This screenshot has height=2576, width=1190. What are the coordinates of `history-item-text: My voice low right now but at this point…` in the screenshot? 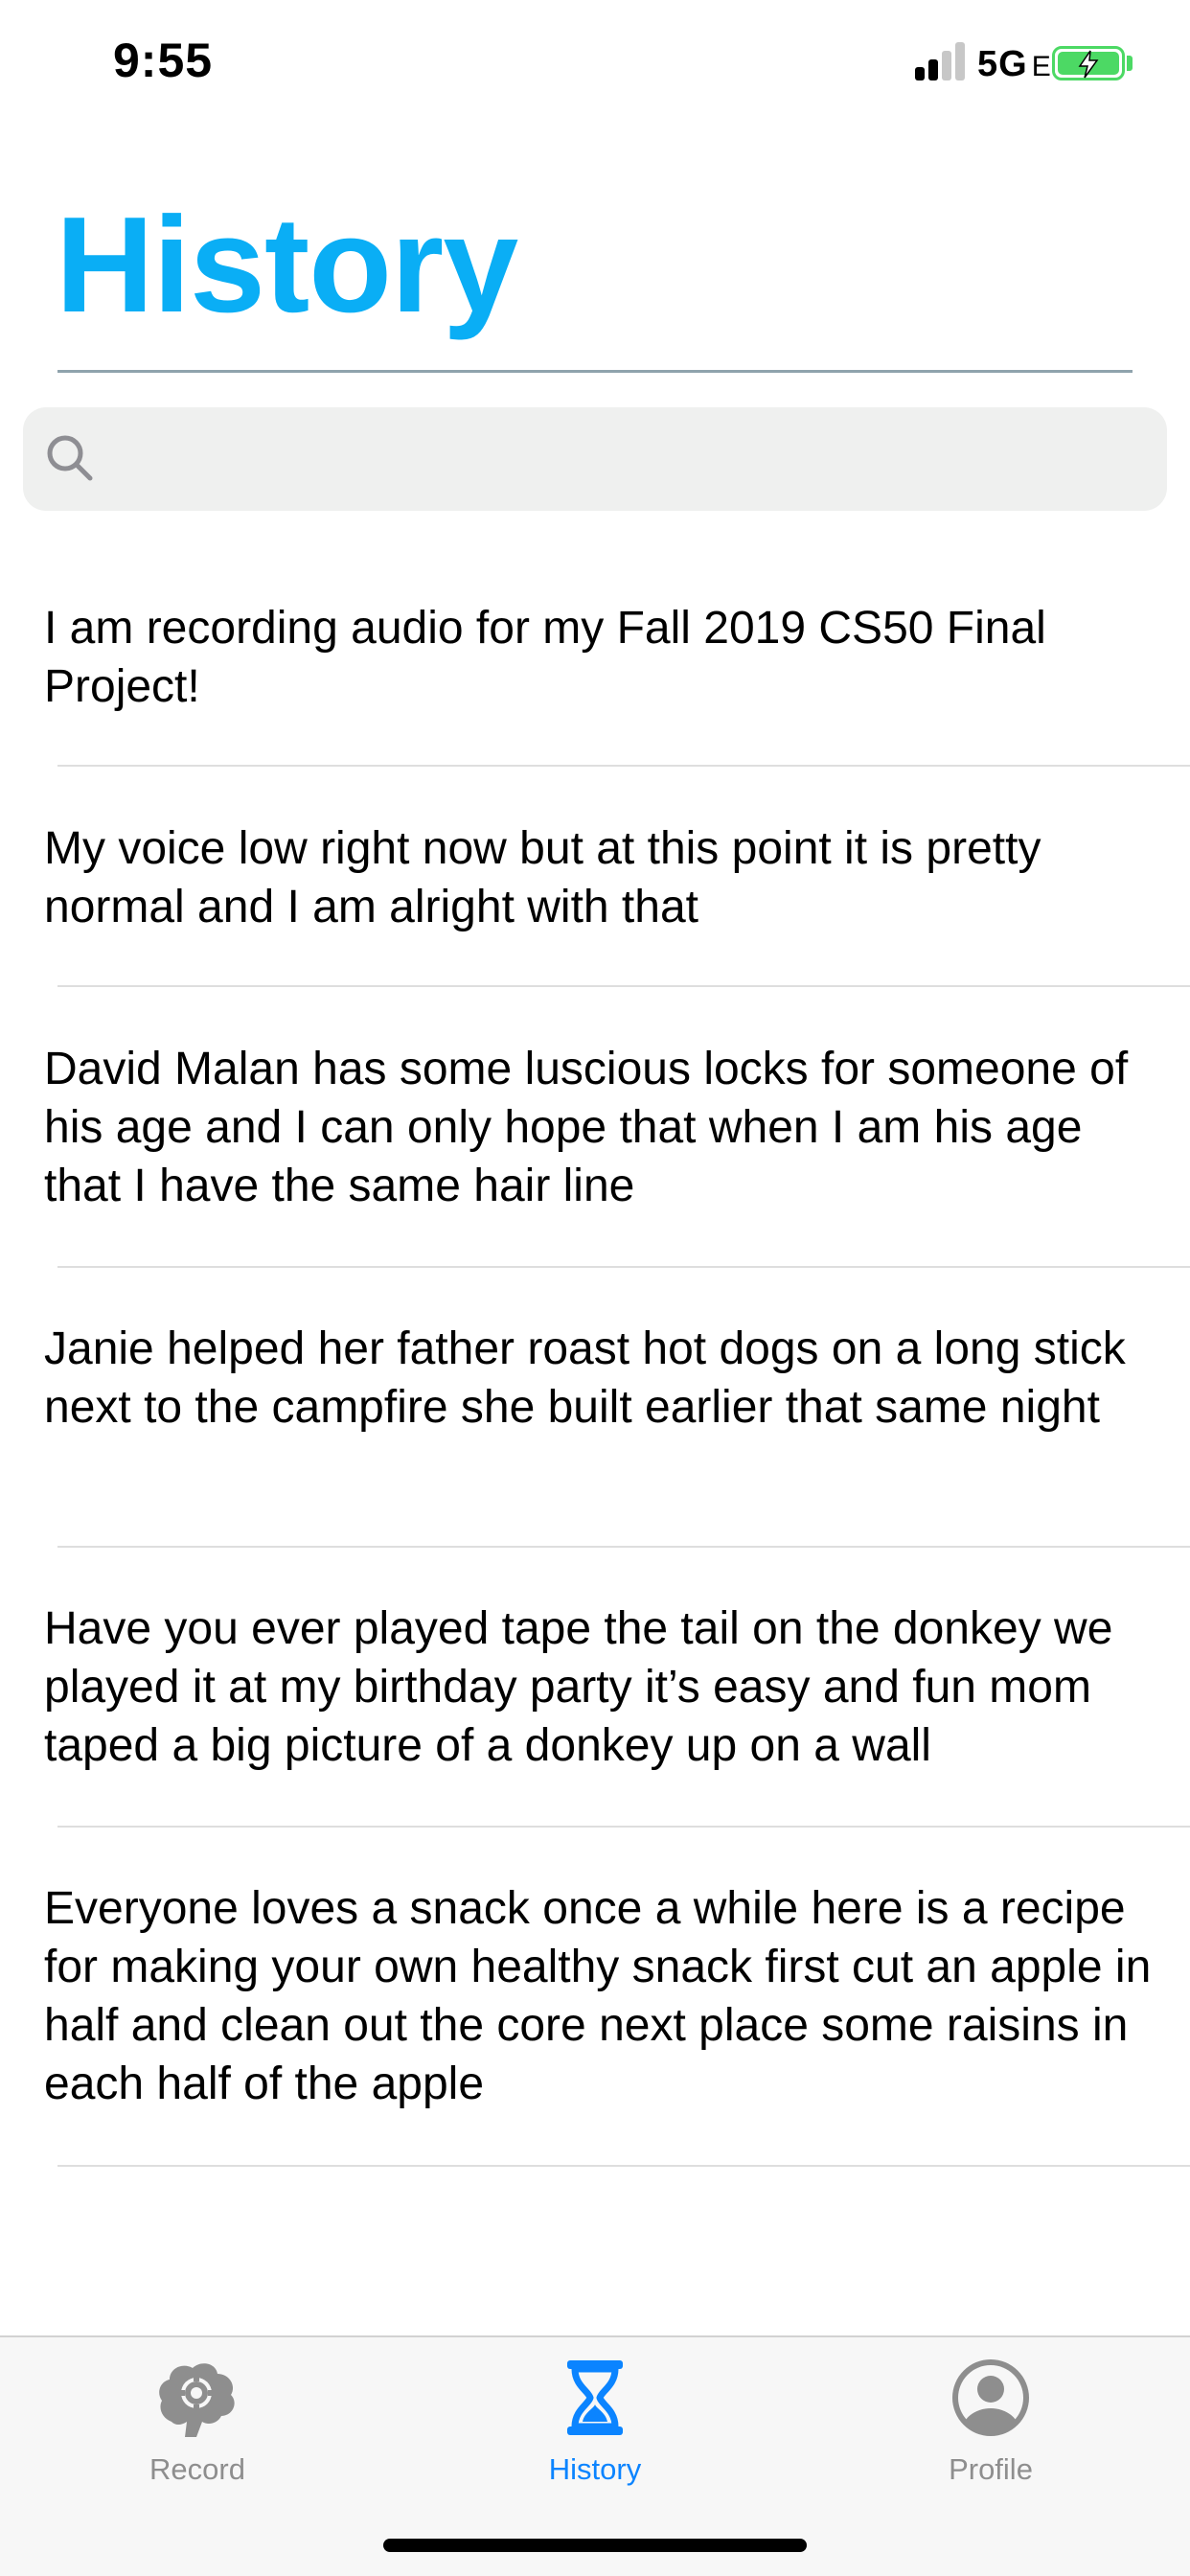 It's located at (543, 877).